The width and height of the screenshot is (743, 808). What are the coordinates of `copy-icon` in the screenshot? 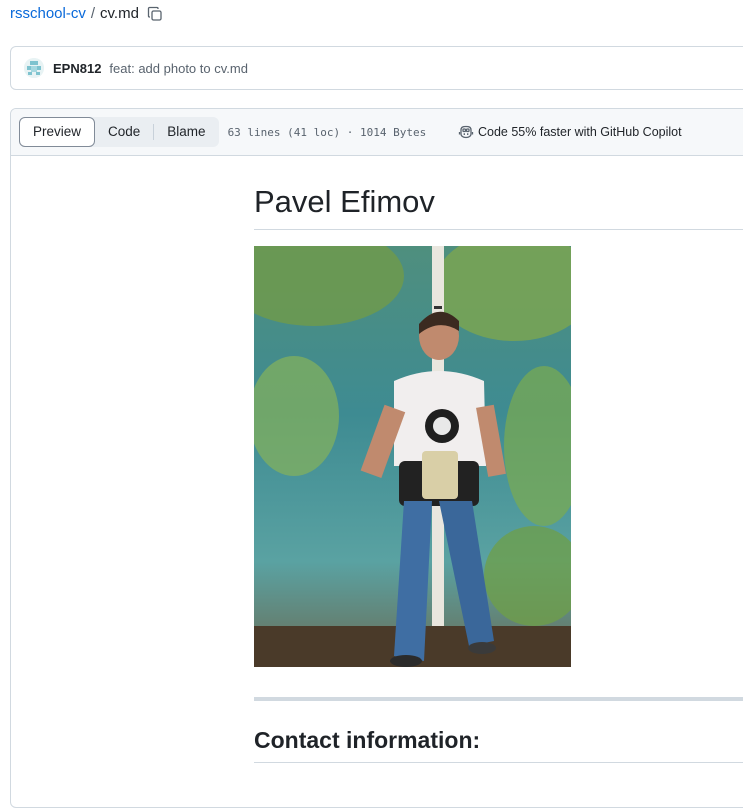 It's located at (155, 14).